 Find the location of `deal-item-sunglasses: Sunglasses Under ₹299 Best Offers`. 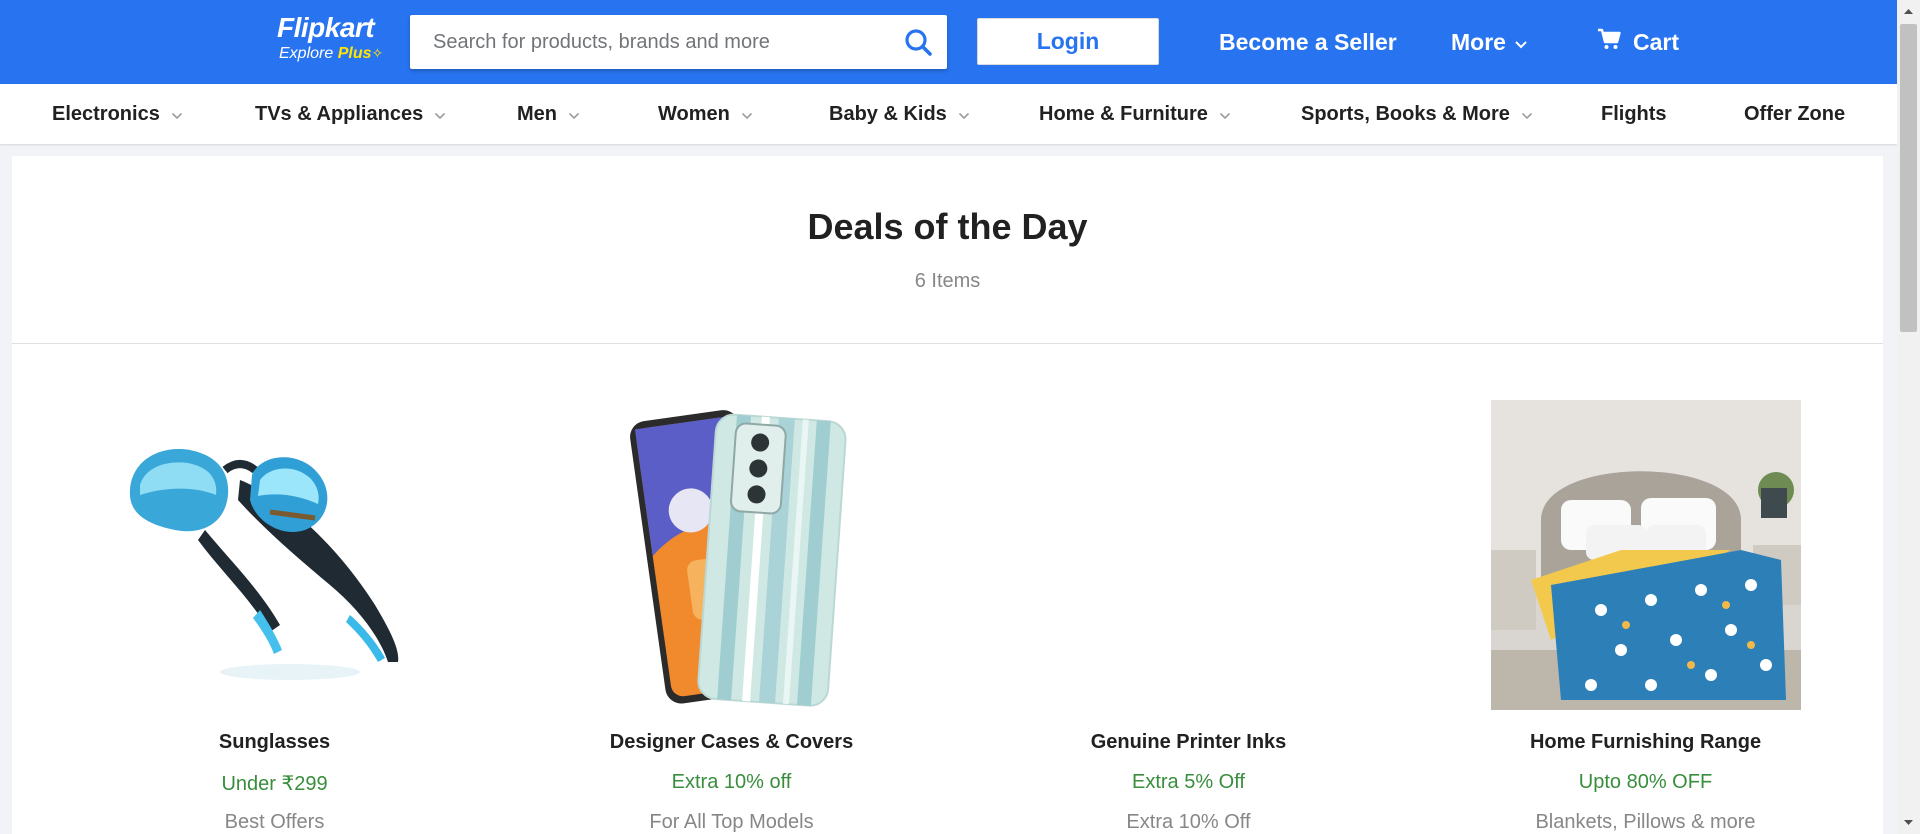

deal-item-sunglasses: Sunglasses Under ₹299 Best Offers is located at coordinates (274, 589).